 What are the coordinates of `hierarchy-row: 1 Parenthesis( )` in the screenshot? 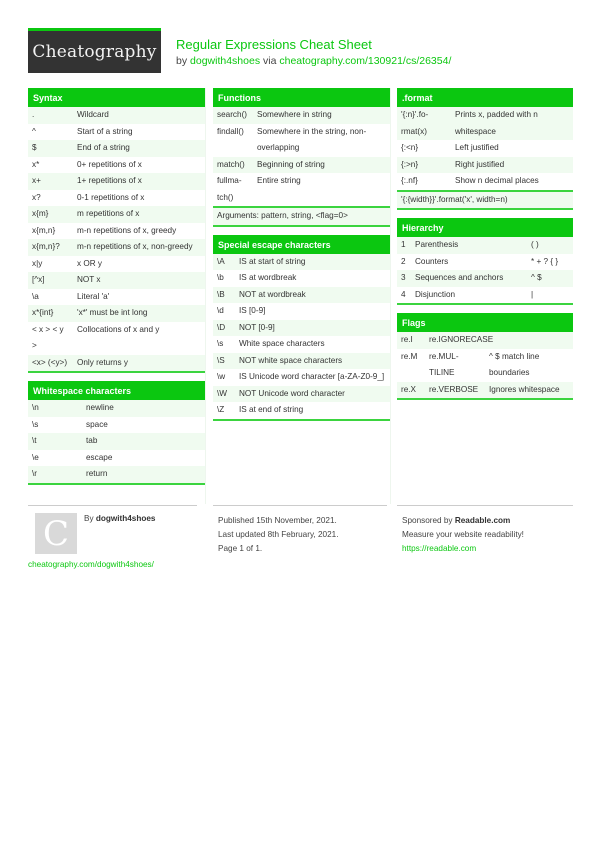 It's located at (485, 245).